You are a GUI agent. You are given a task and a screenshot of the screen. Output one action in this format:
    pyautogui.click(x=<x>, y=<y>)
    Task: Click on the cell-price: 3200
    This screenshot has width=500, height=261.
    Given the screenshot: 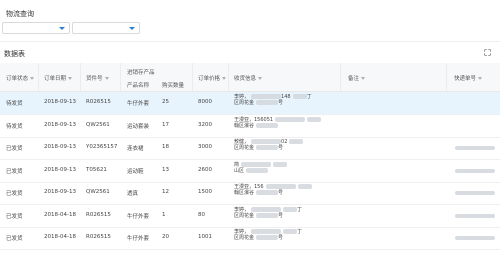 What is the action you would take?
    pyautogui.click(x=205, y=124)
    